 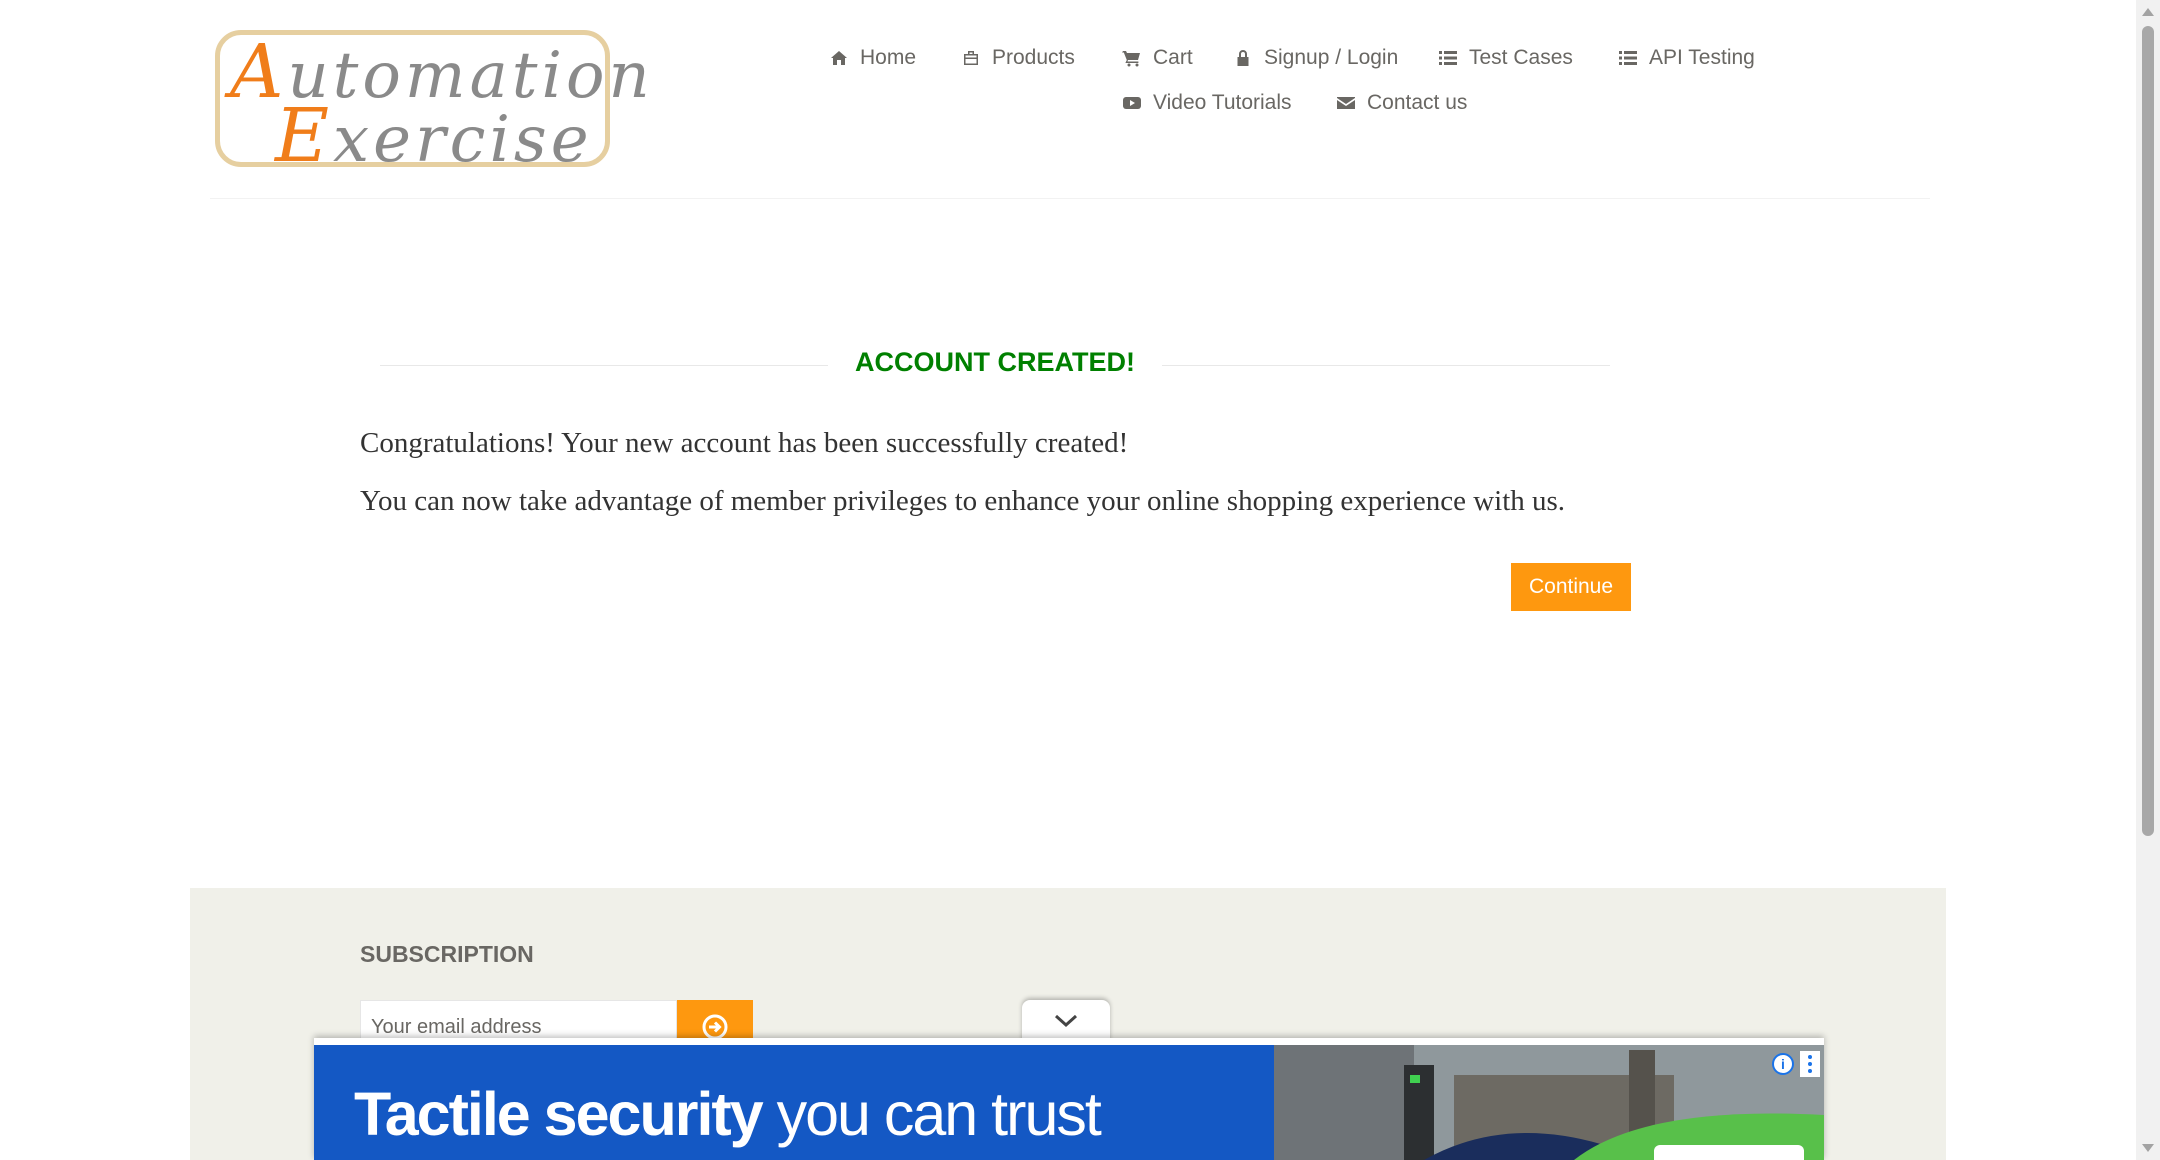 What do you see at coordinates (888, 57) in the screenshot?
I see `nav-home-label: Home` at bounding box center [888, 57].